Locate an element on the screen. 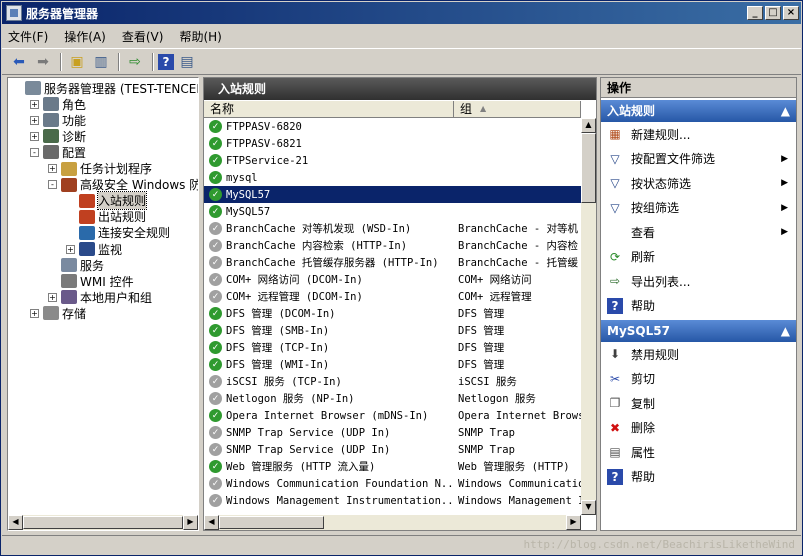  rule-row: ✓ COM+ 网络访问 (DCOM-In) COM+ 网络访问 is located at coordinates (392, 279).